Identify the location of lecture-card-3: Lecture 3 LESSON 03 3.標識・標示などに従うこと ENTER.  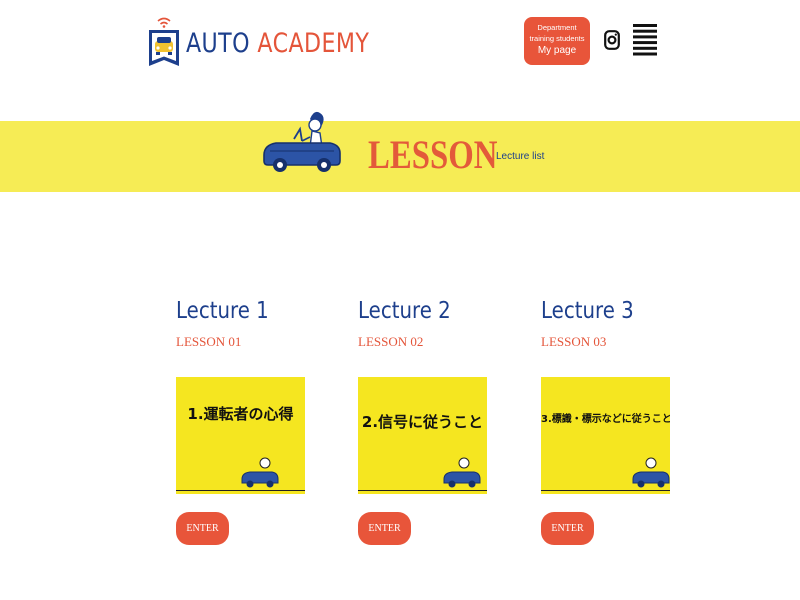
(608, 420).